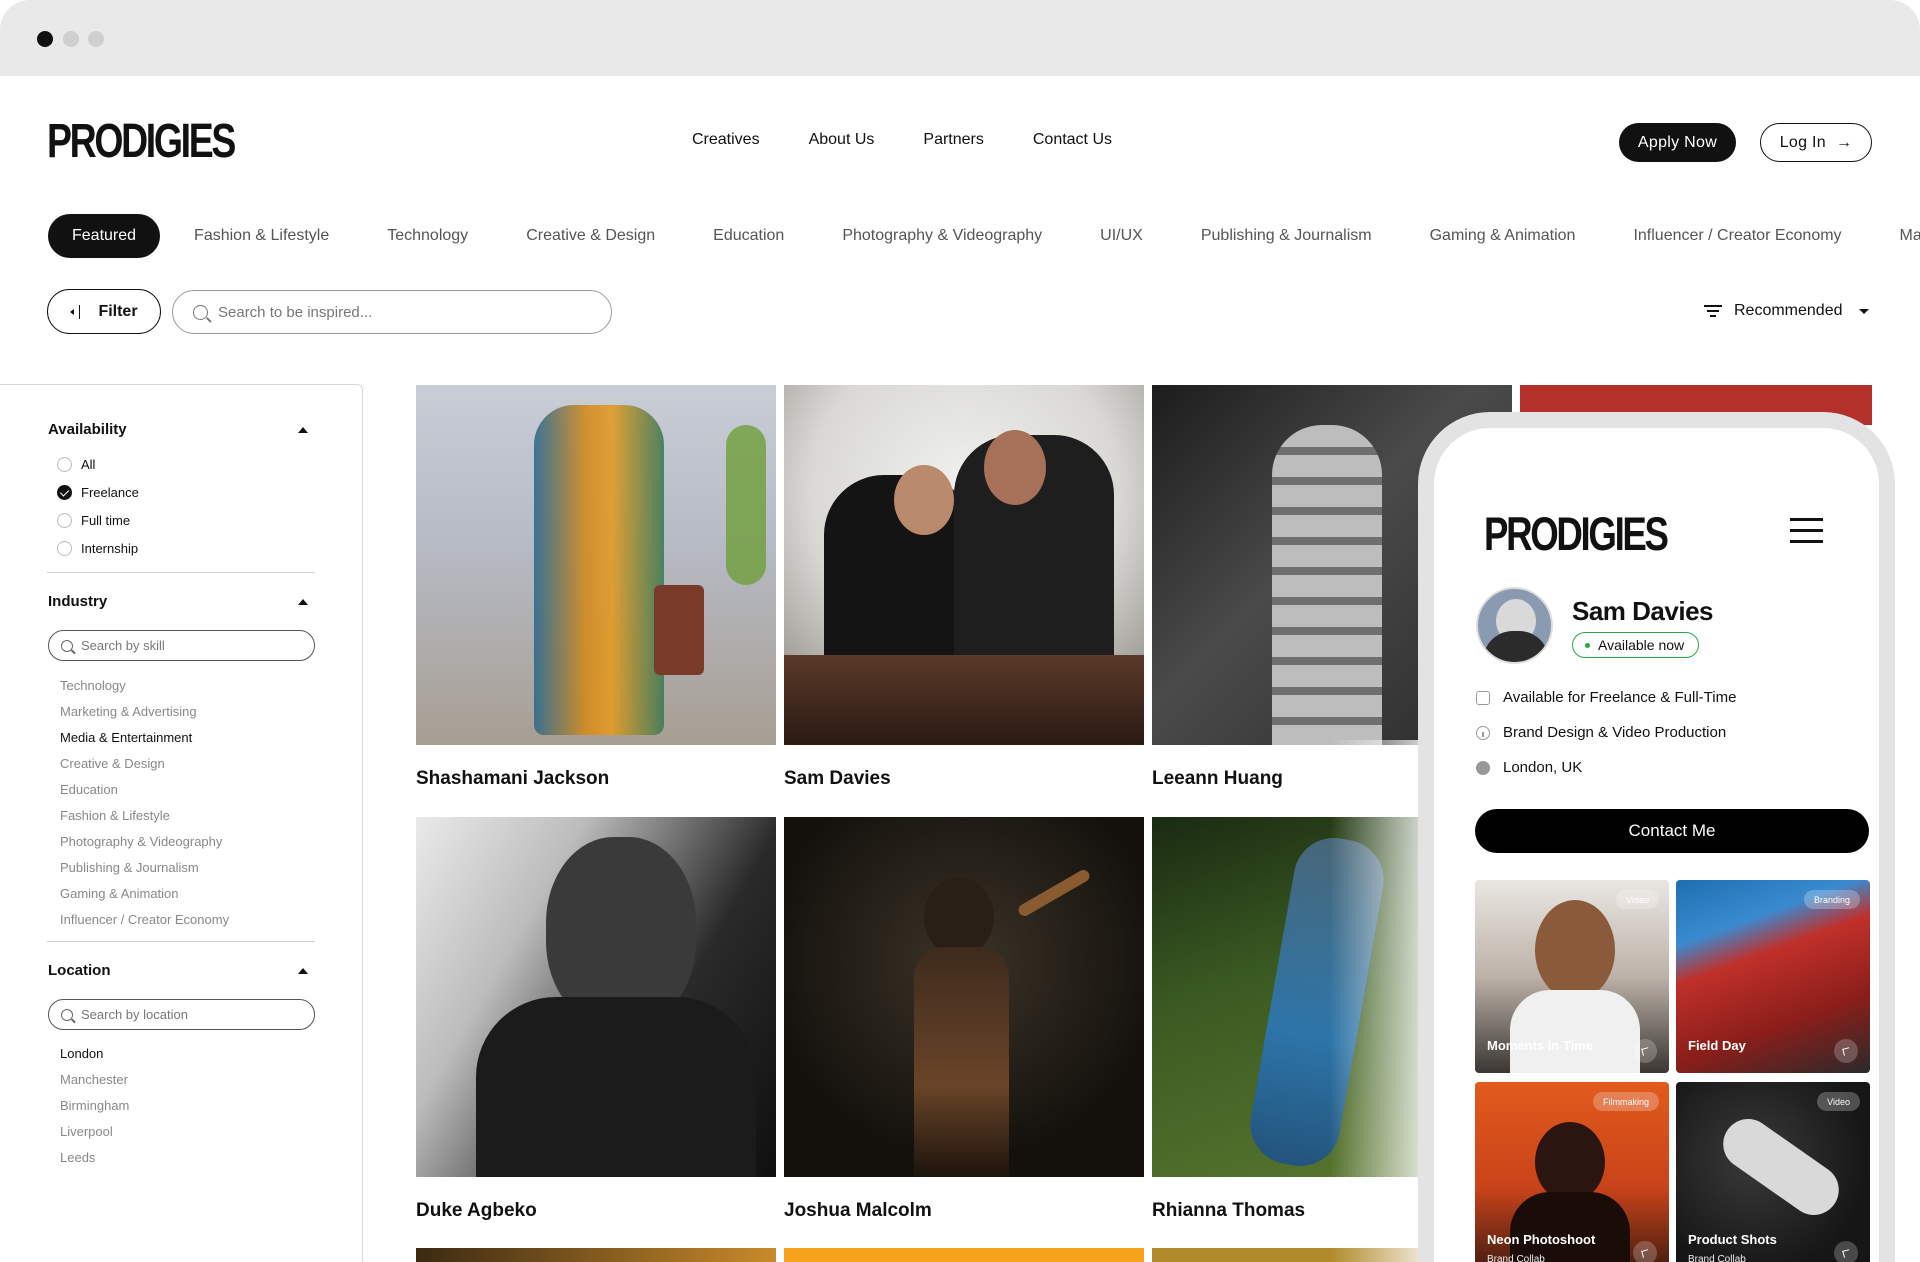 The image size is (1920, 1262). I want to click on tab-education: Education, so click(748, 236).